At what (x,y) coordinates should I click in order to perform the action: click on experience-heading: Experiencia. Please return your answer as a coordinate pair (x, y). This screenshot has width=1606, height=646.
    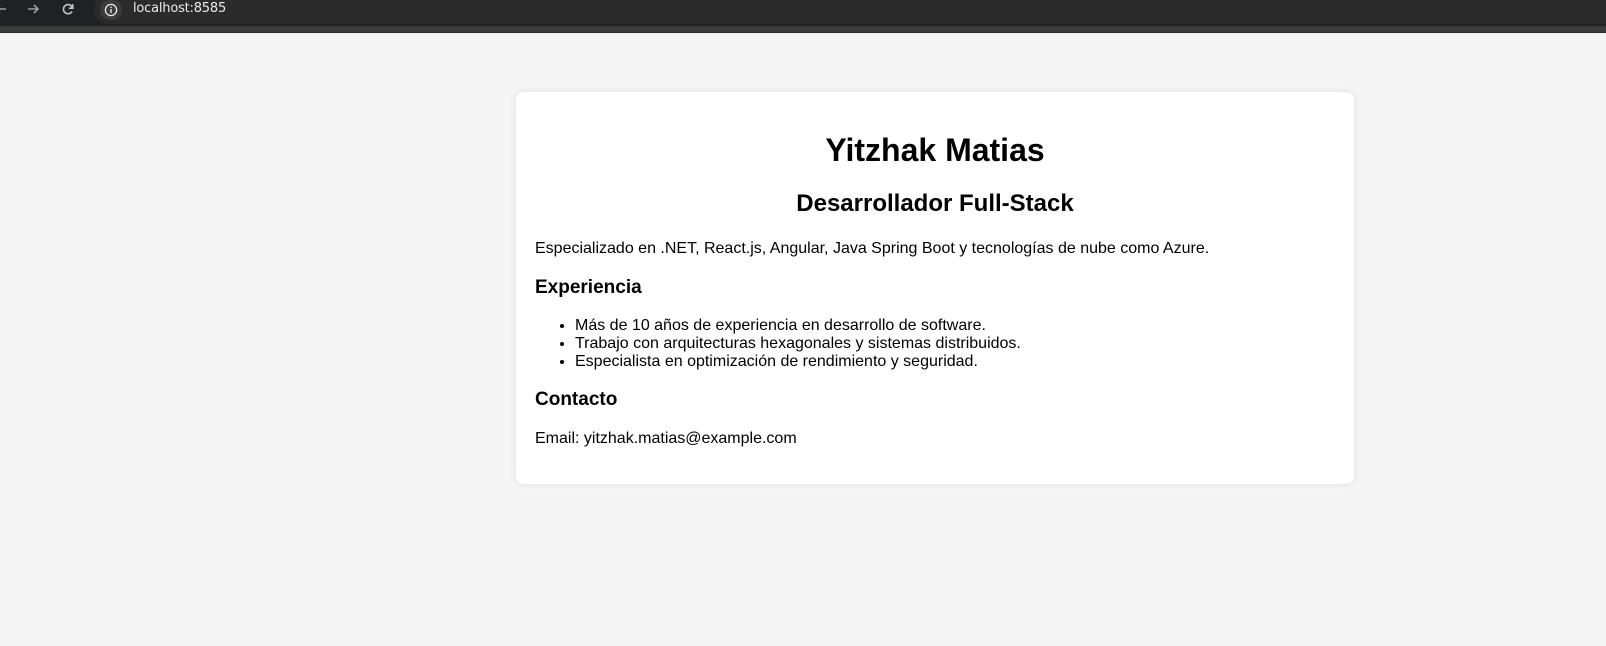
    Looking at the image, I should click on (588, 287).